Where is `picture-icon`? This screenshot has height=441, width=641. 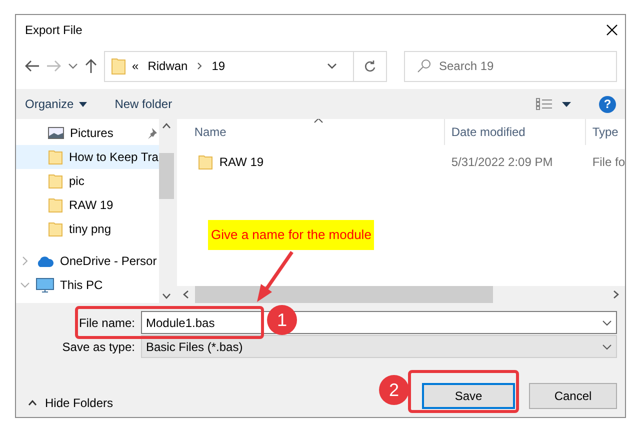
picture-icon is located at coordinates (56, 133).